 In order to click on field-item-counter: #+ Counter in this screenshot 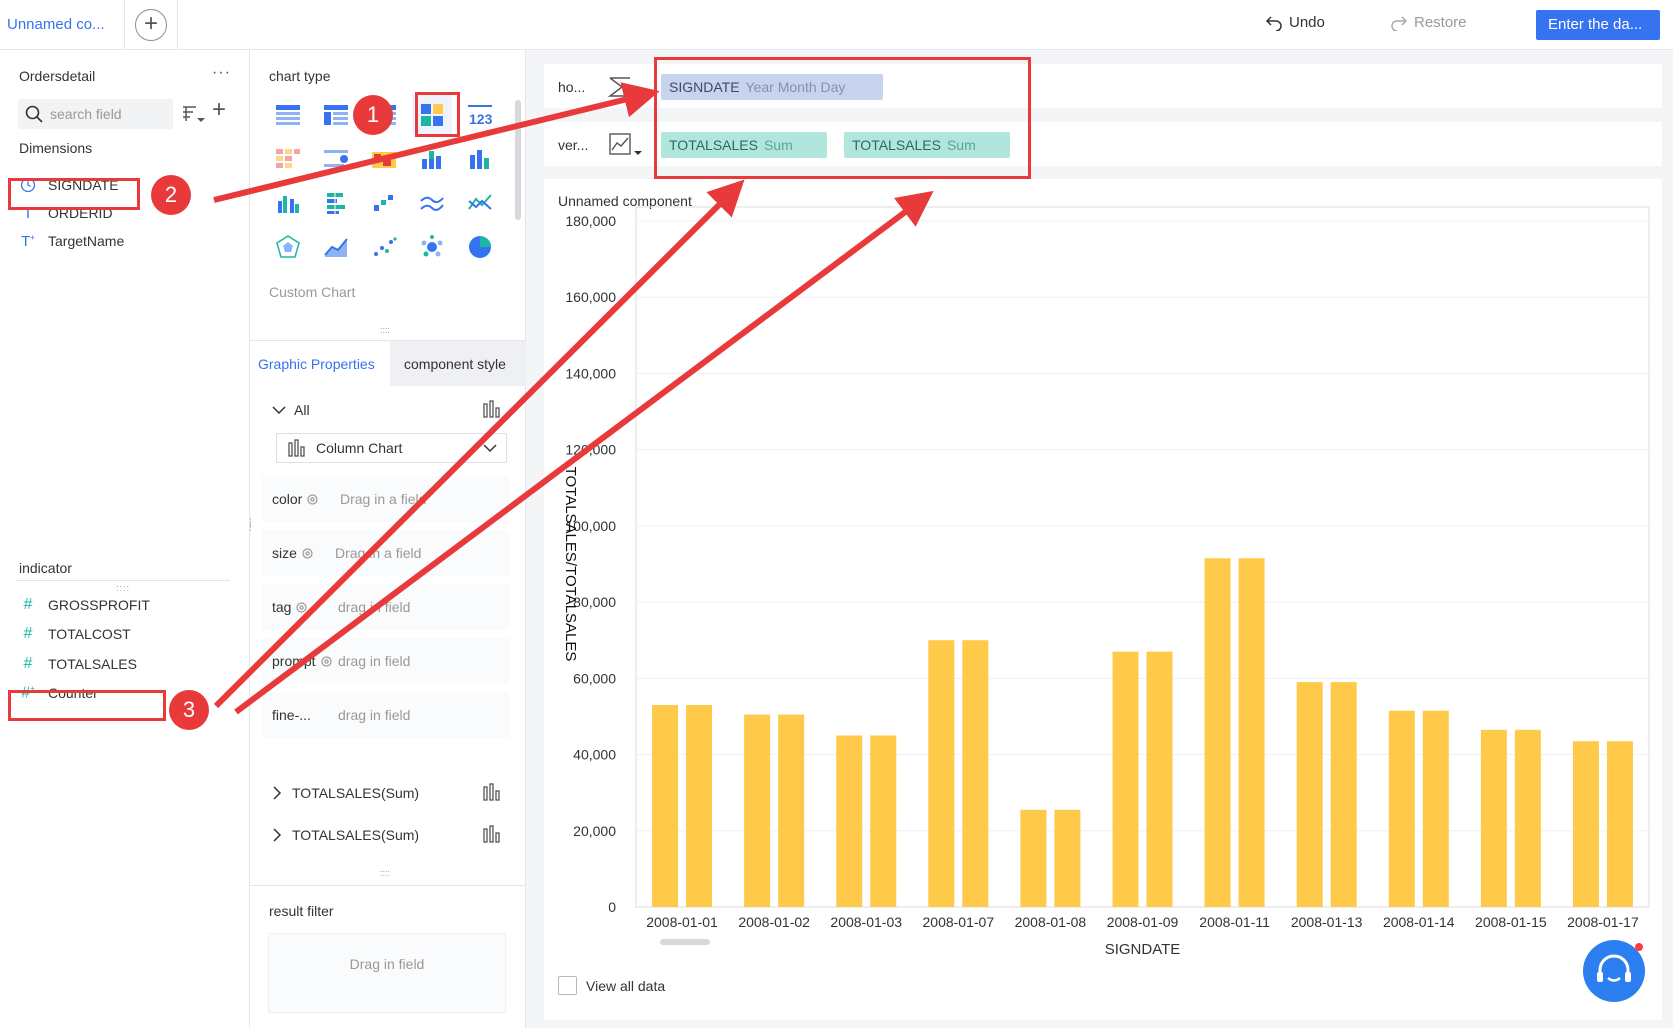, I will do `click(88, 693)`.